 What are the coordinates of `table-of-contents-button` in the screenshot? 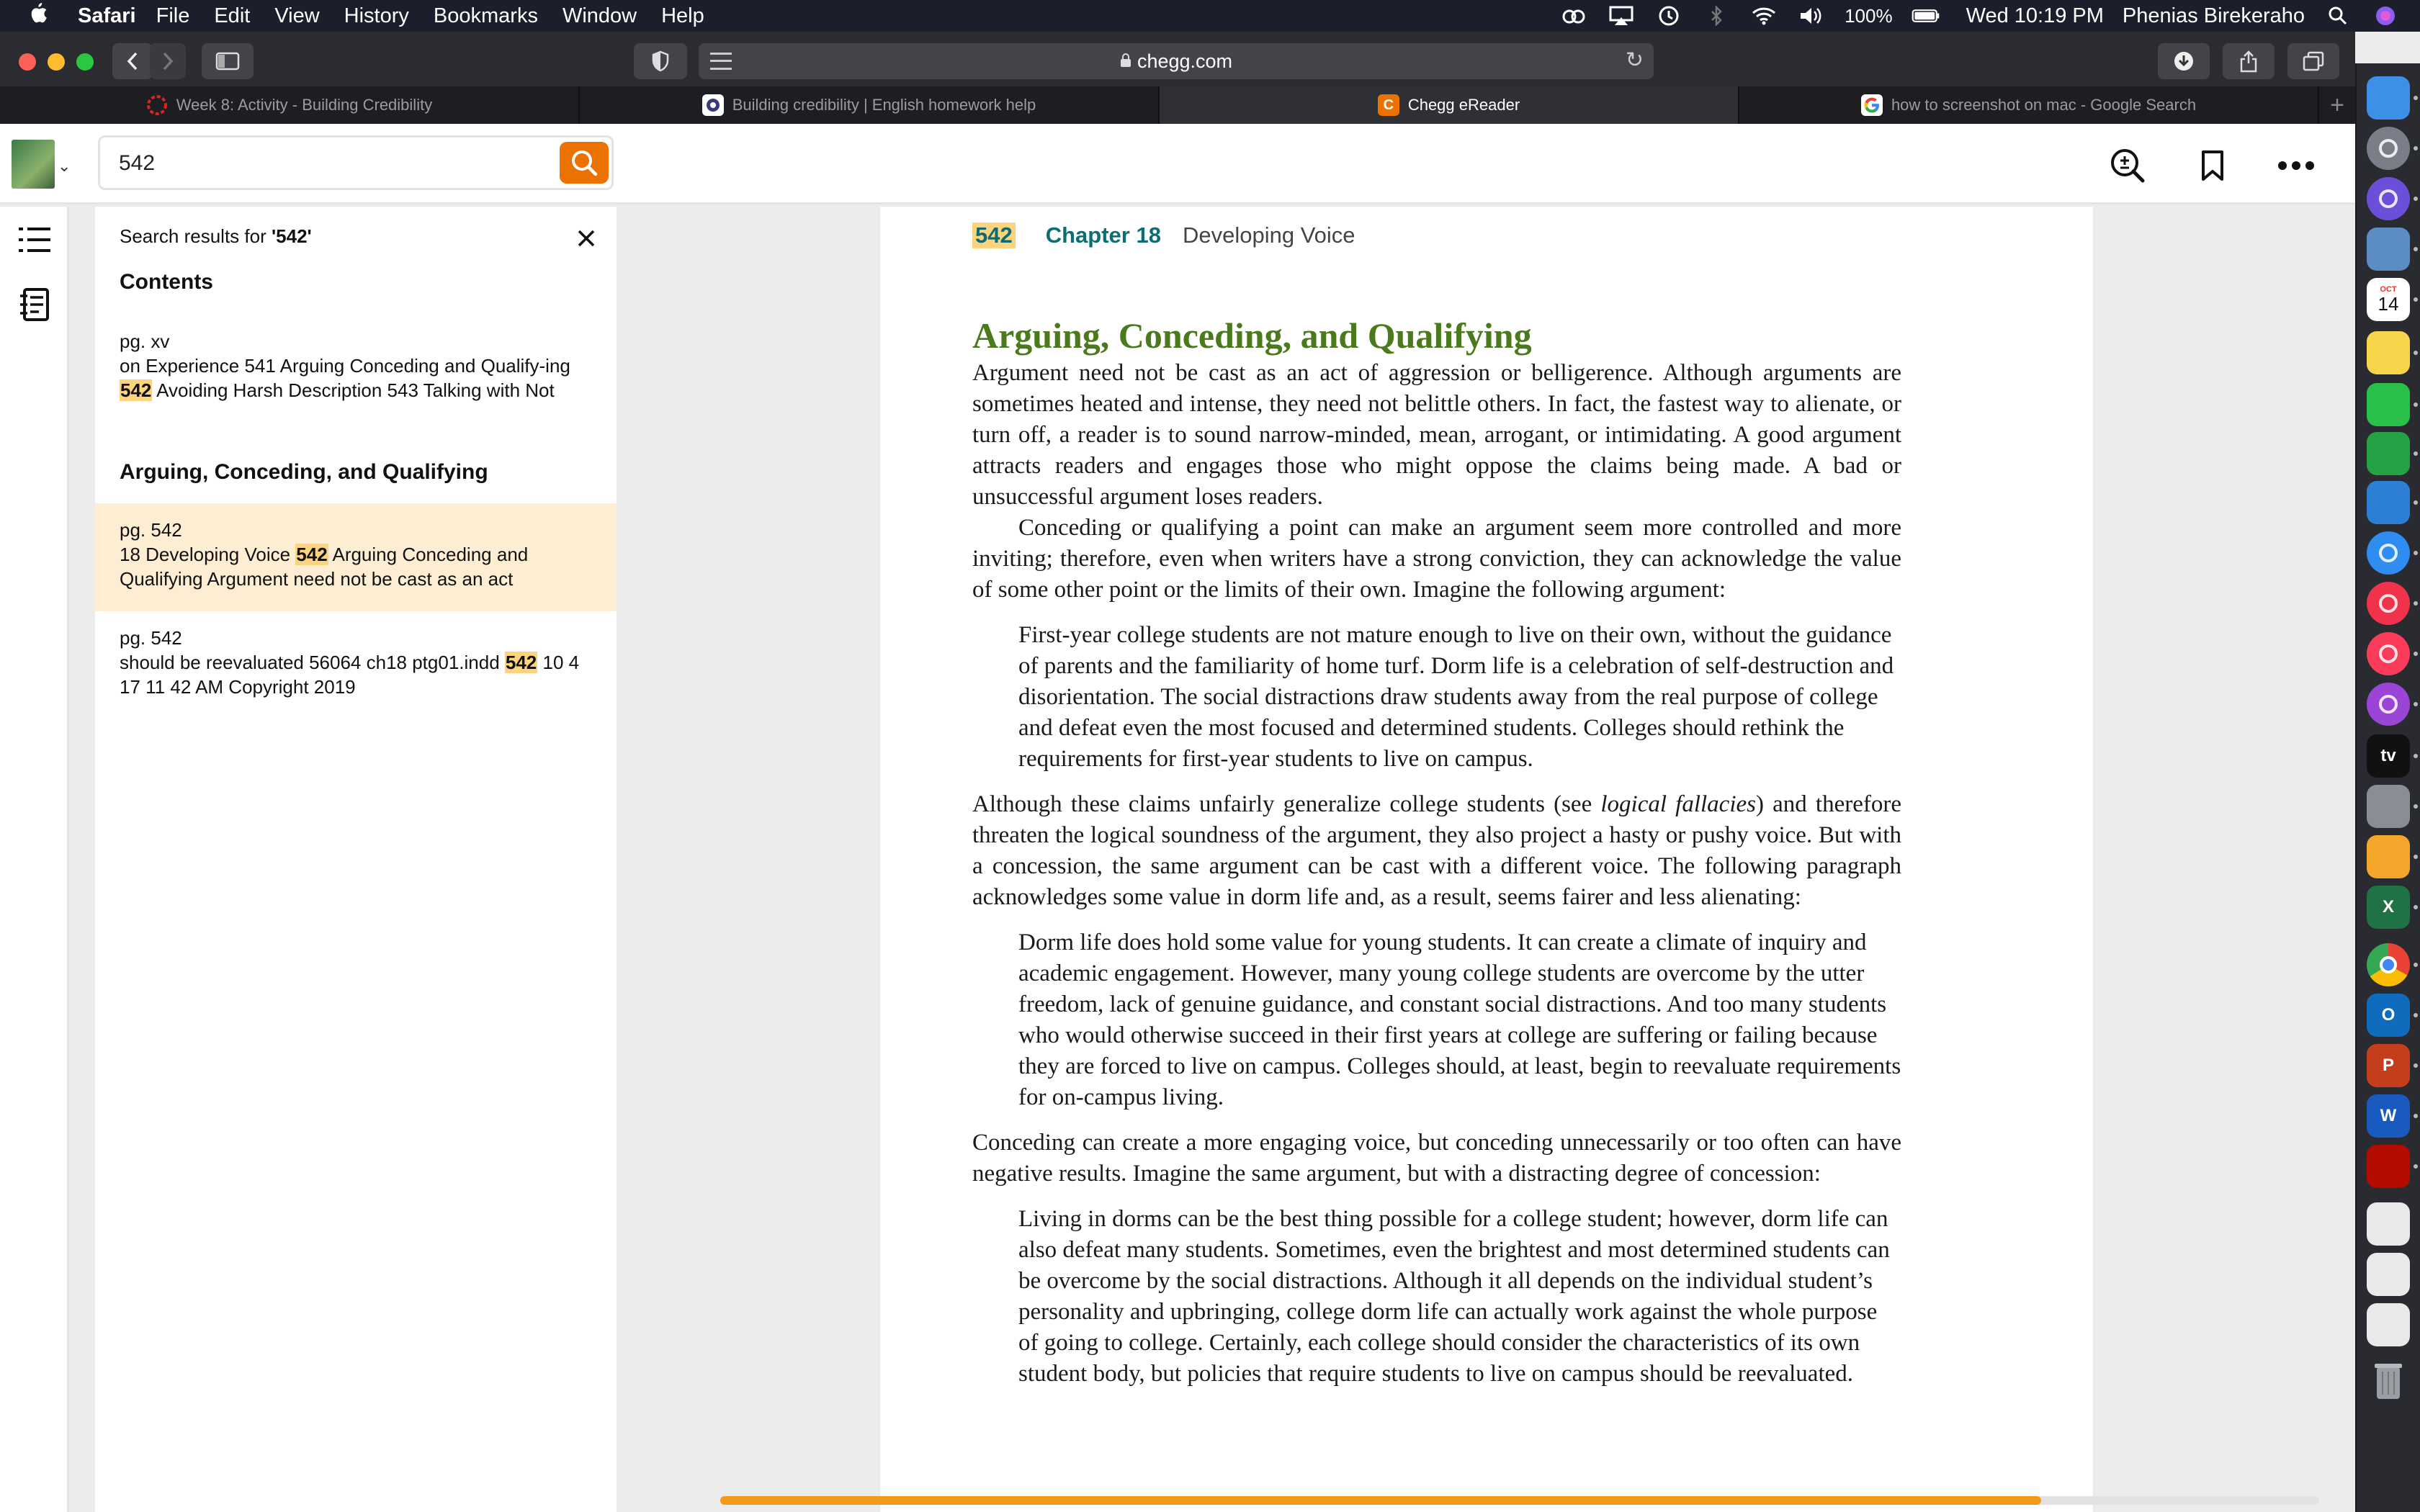 It's located at (34, 239).